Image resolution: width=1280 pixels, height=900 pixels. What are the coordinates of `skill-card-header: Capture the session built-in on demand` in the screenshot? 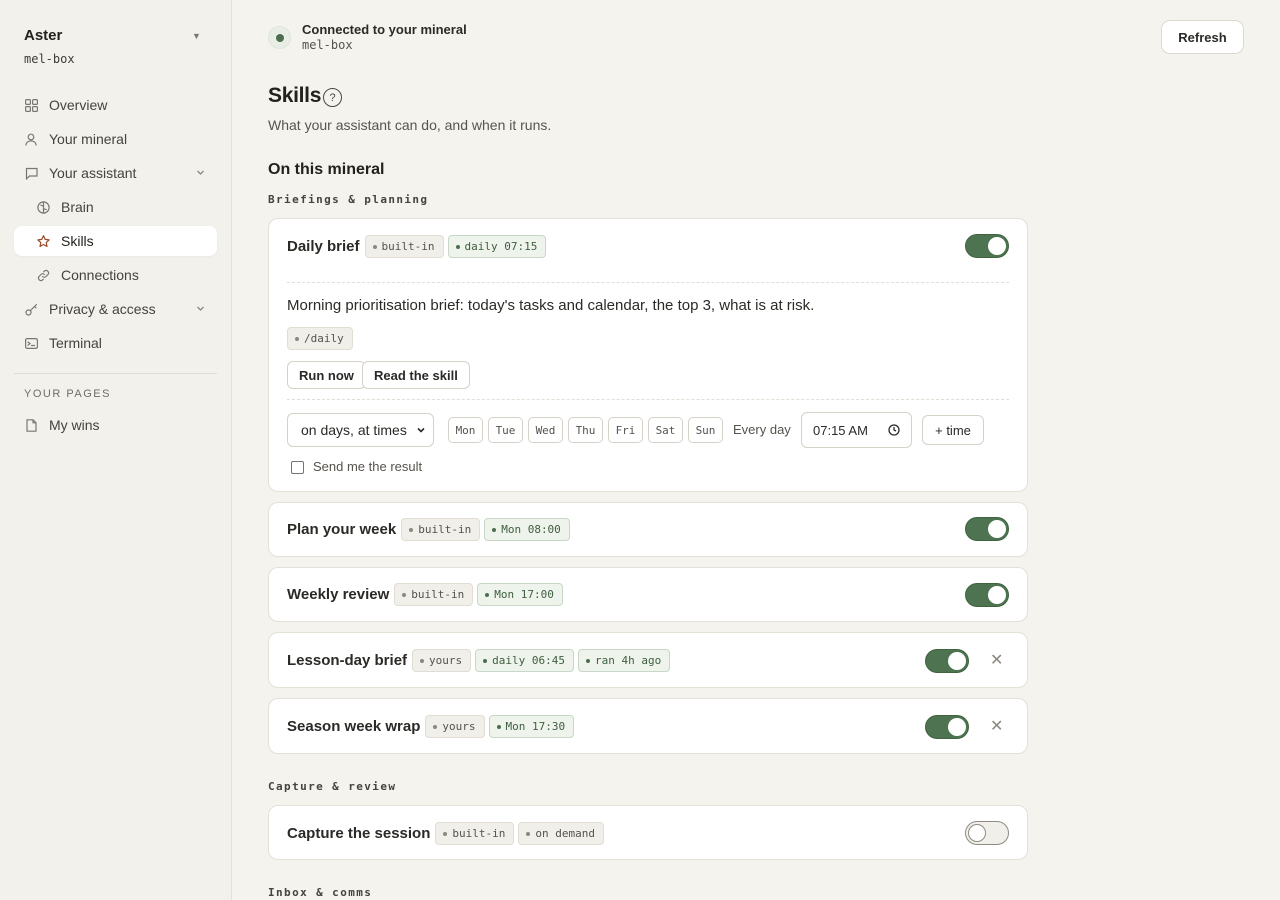 It's located at (445, 833).